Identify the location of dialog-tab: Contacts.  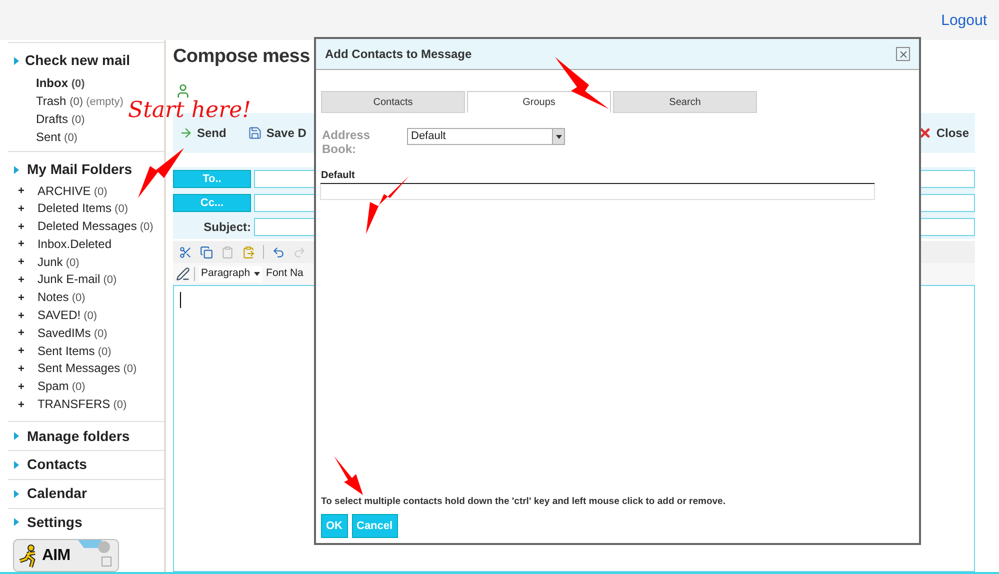
(393, 102).